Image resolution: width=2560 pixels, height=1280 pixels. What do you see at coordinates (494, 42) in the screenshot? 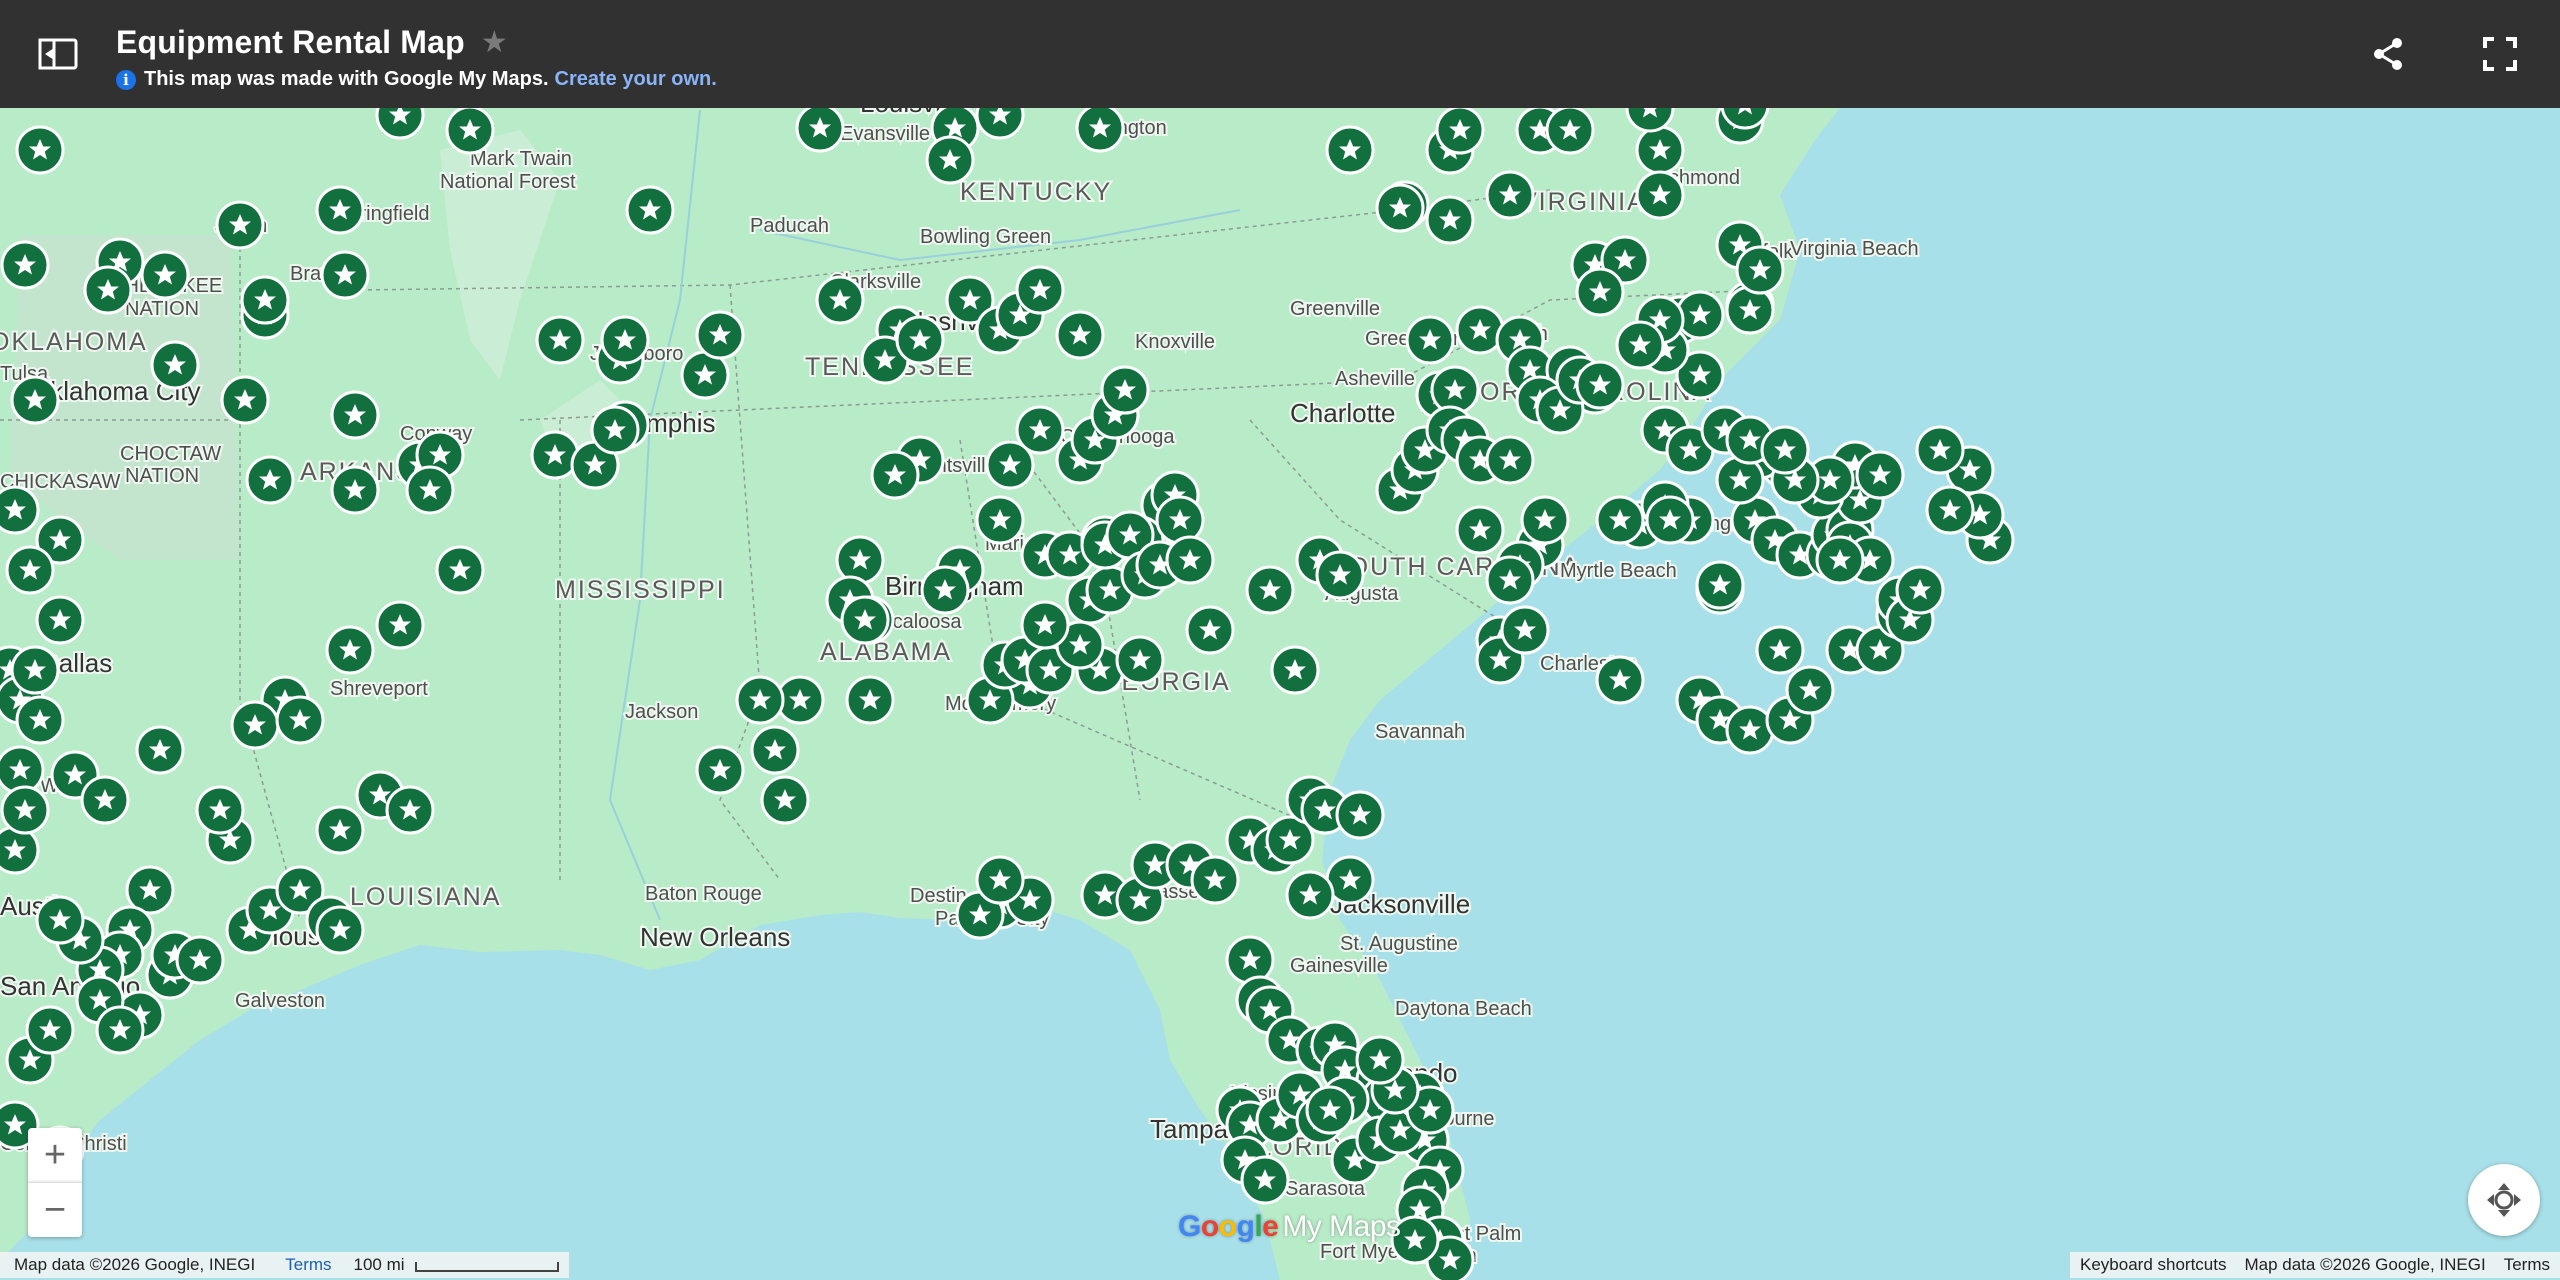
I see `star-icon: ★` at bounding box center [494, 42].